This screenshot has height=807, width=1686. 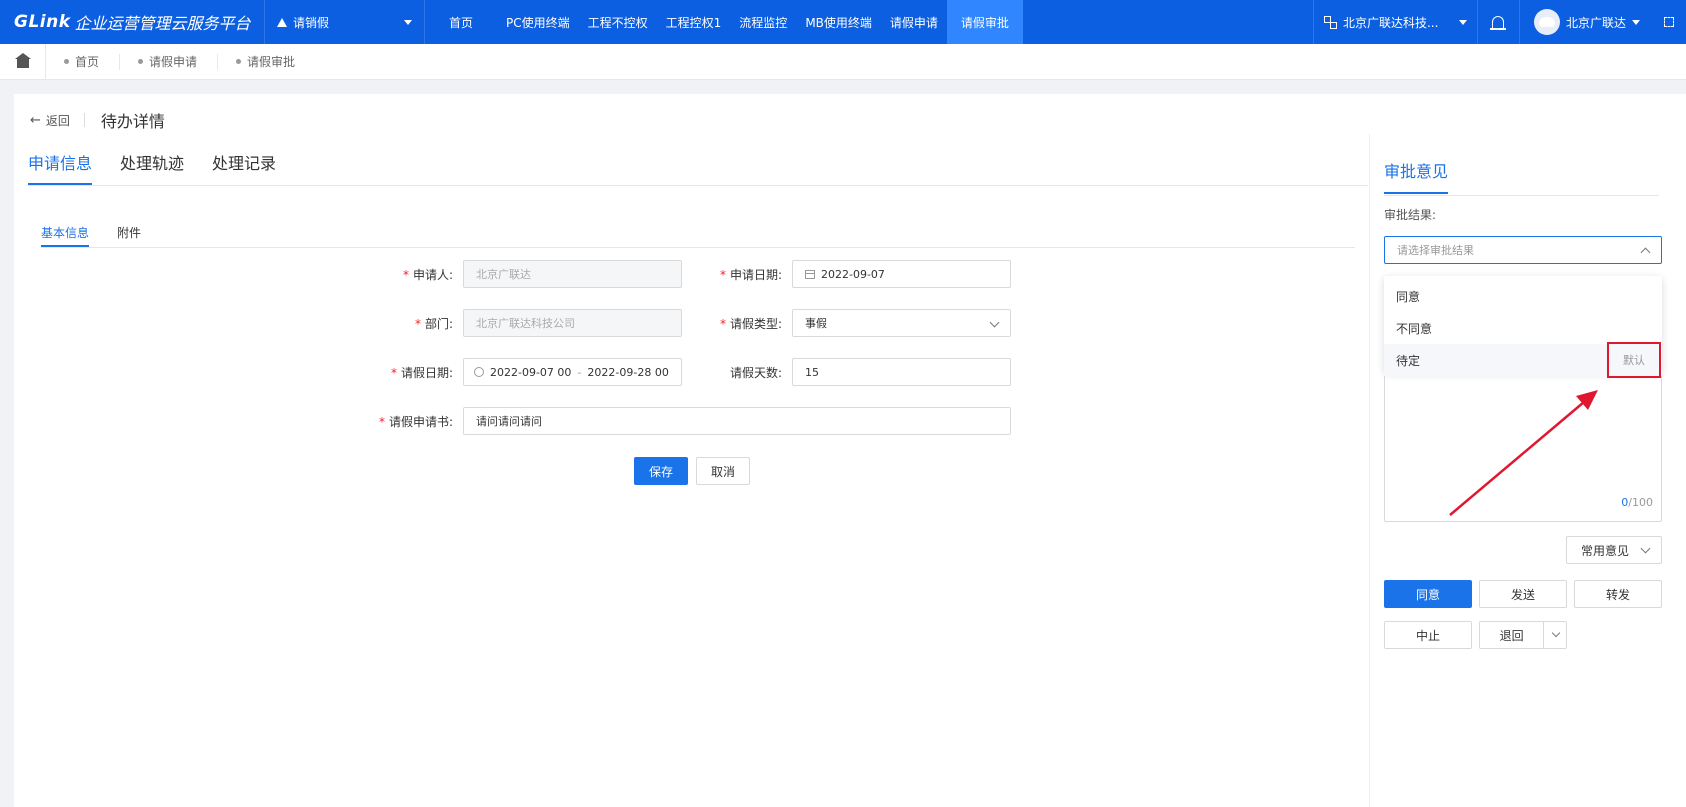 I want to click on brand-title: 企业运营管理云服务平台, so click(x=162, y=23).